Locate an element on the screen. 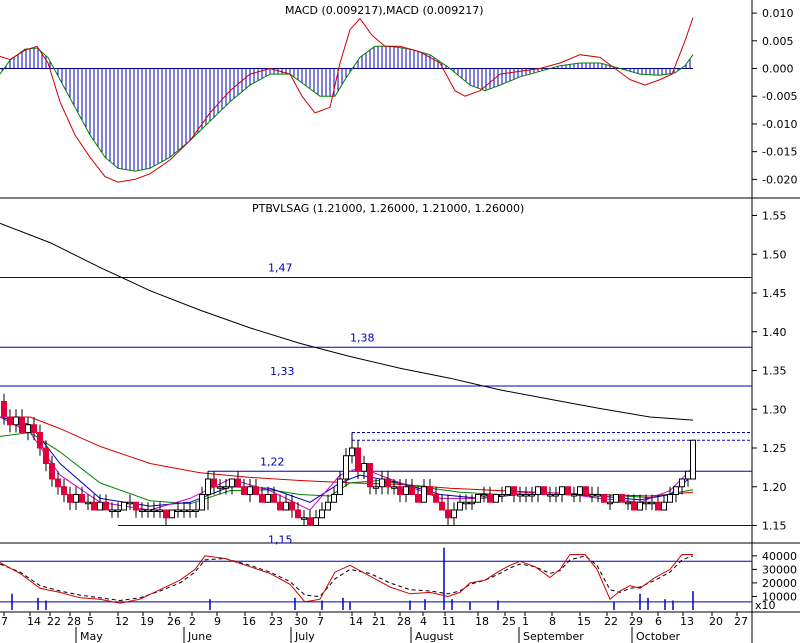  y-tick-label: 30000 is located at coordinates (779, 569).